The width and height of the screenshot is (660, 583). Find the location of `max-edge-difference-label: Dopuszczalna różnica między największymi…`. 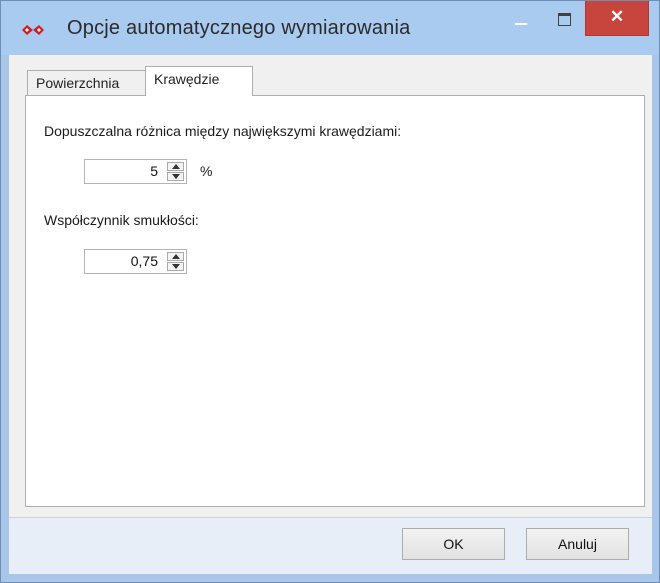

max-edge-difference-label: Dopuszczalna różnica między największymi… is located at coordinates (223, 131).